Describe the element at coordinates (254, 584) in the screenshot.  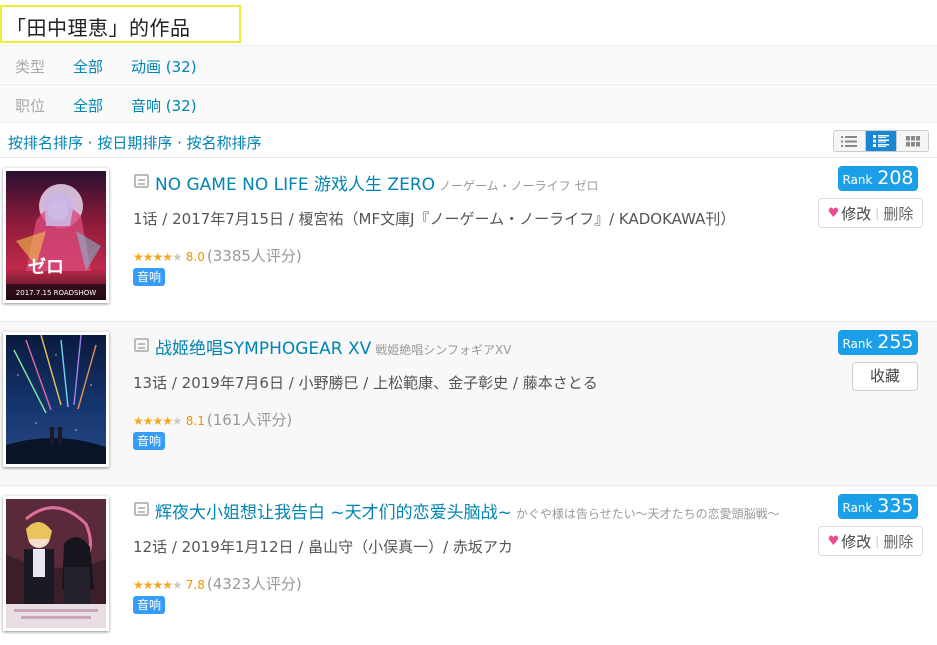
I see `item-votes: (4323人评分)` at that location.